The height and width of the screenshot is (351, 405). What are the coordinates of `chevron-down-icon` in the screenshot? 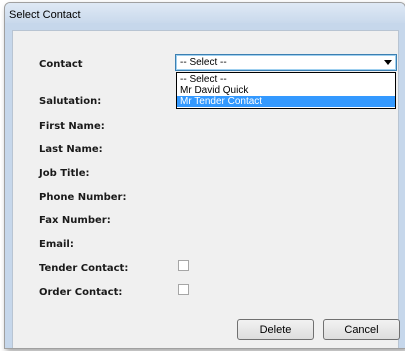 It's located at (388, 62).